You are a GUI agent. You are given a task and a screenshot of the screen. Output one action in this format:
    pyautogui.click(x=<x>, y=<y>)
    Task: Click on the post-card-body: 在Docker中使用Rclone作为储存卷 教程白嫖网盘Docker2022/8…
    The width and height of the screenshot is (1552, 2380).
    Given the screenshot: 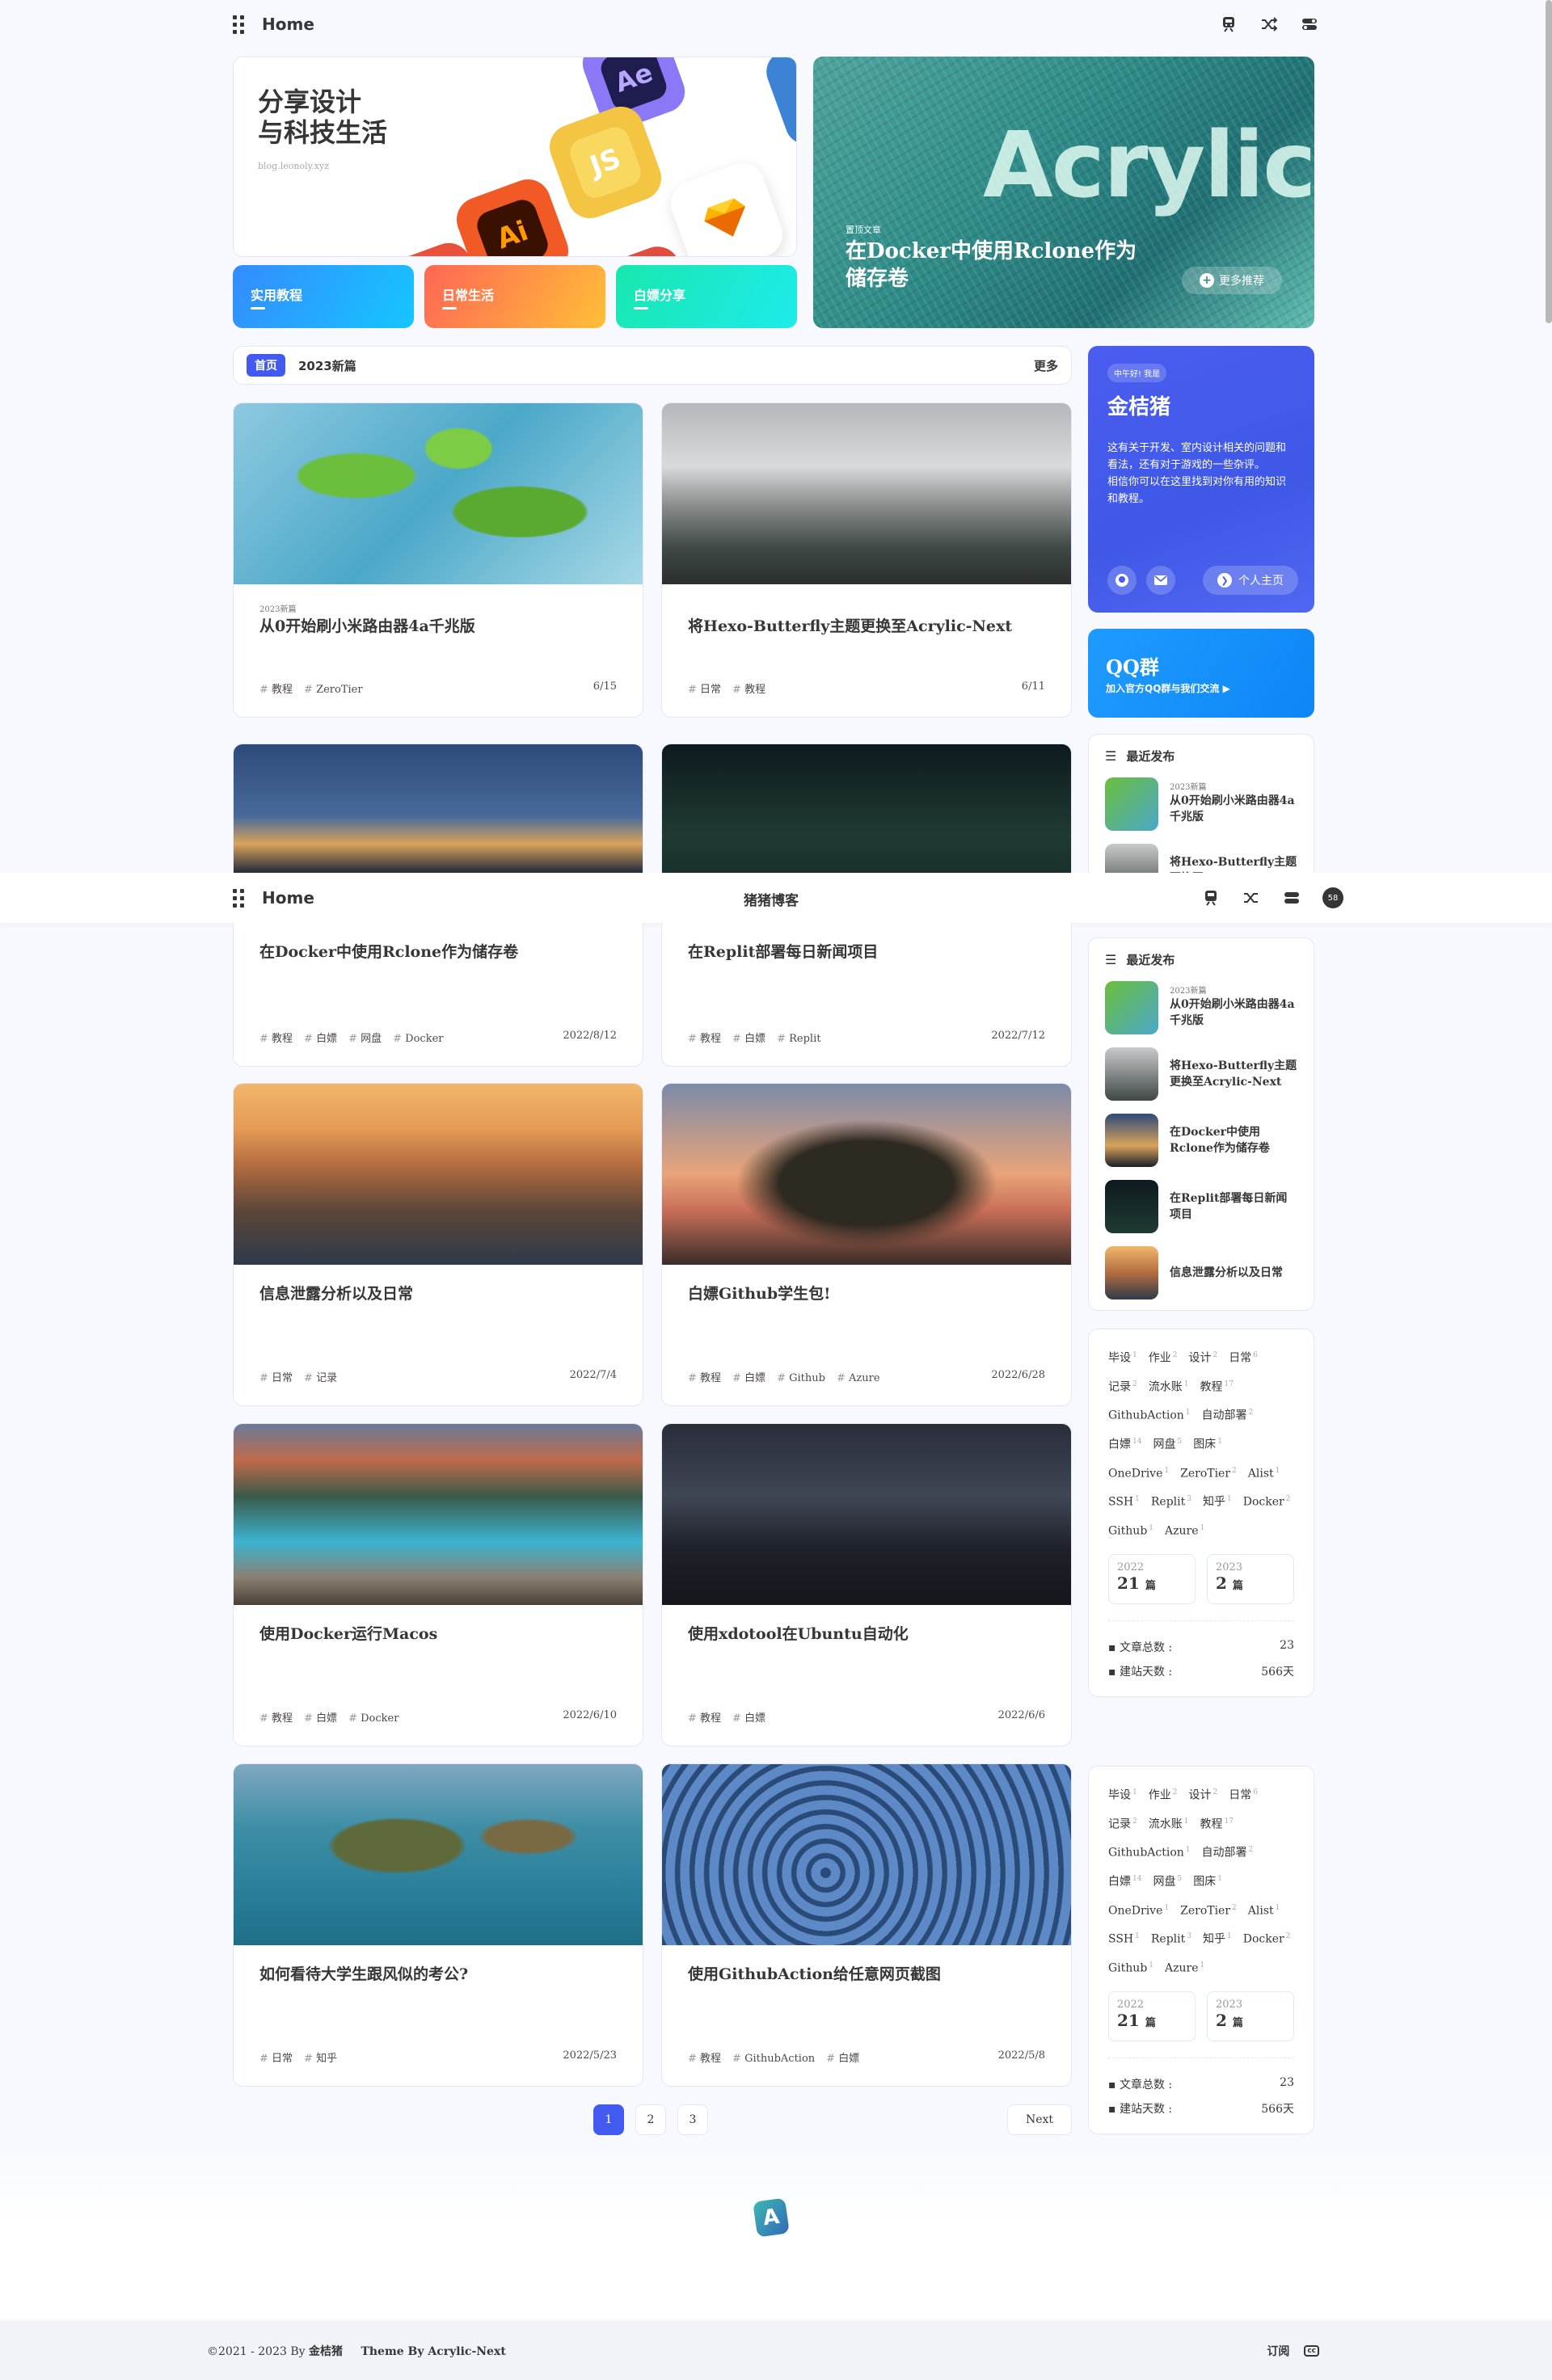 What is the action you would take?
    pyautogui.click(x=438, y=995)
    